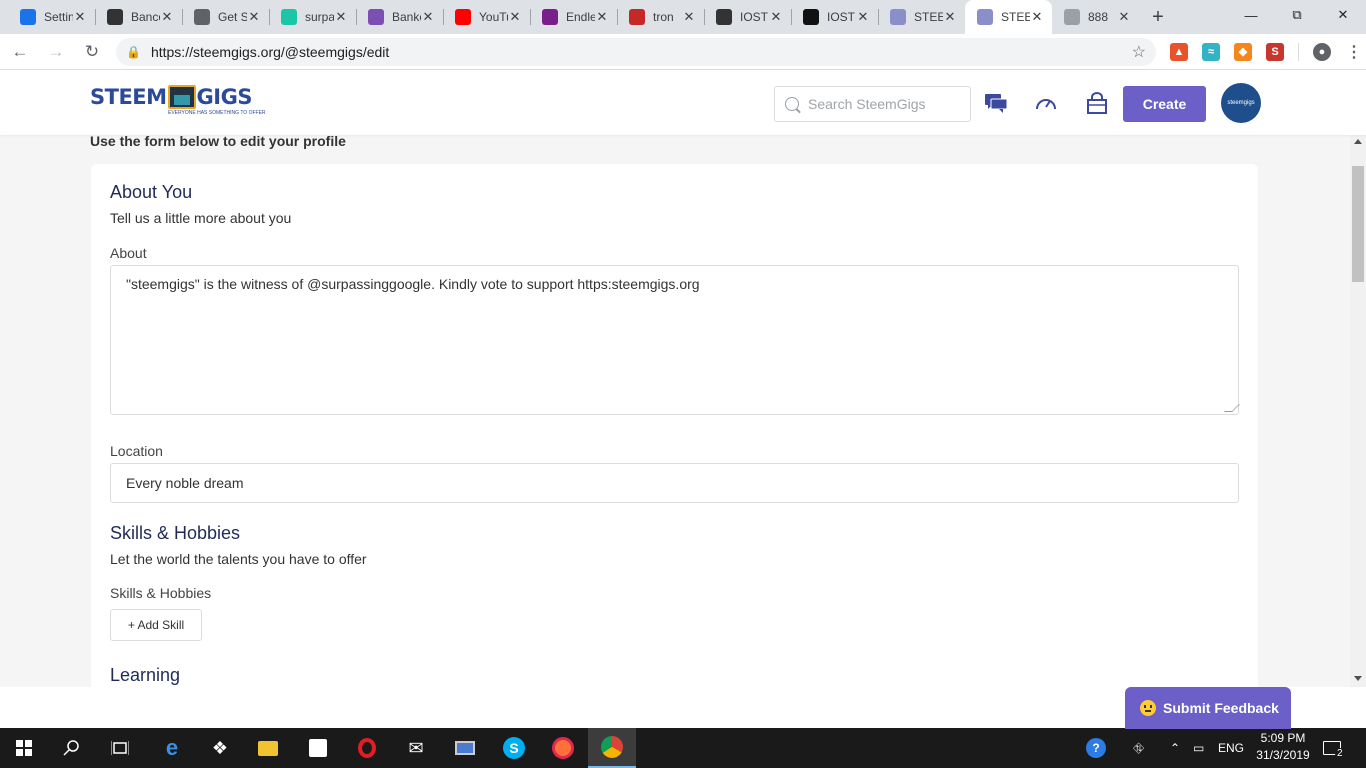 The height and width of the screenshot is (768, 1366). I want to click on browser-tab: surpassing✕, so click(312, 17).